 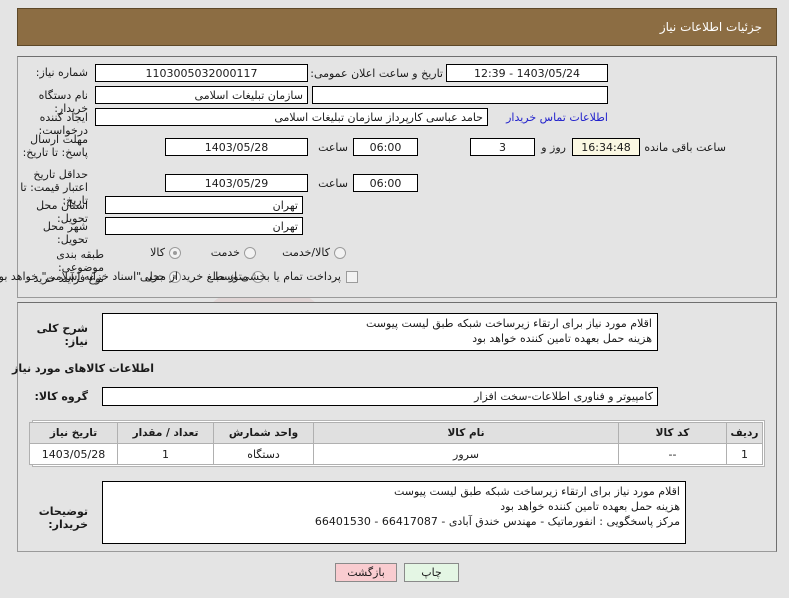 What do you see at coordinates (63, 335) in the screenshot?
I see `description-label: شرح کلی نیاز:` at bounding box center [63, 335].